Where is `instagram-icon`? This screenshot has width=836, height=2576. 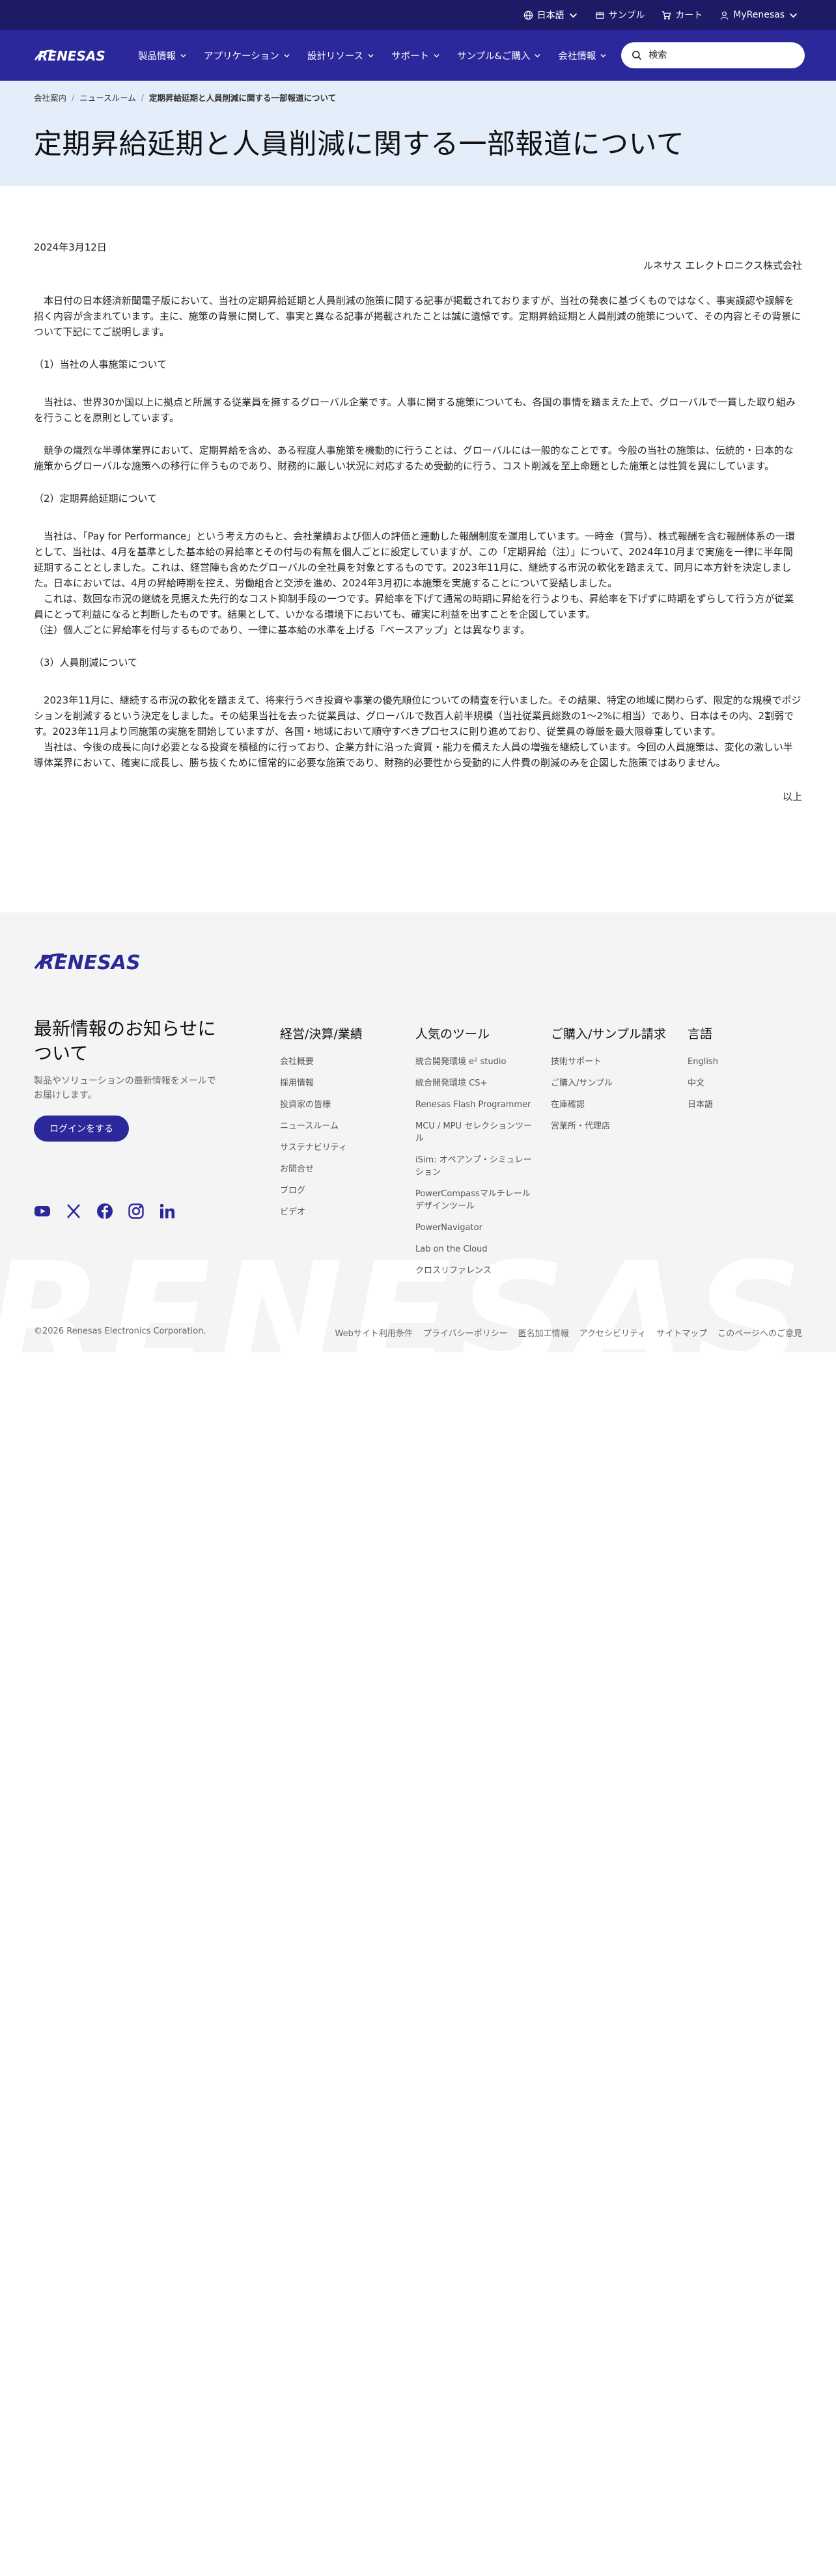
instagram-icon is located at coordinates (136, 1211).